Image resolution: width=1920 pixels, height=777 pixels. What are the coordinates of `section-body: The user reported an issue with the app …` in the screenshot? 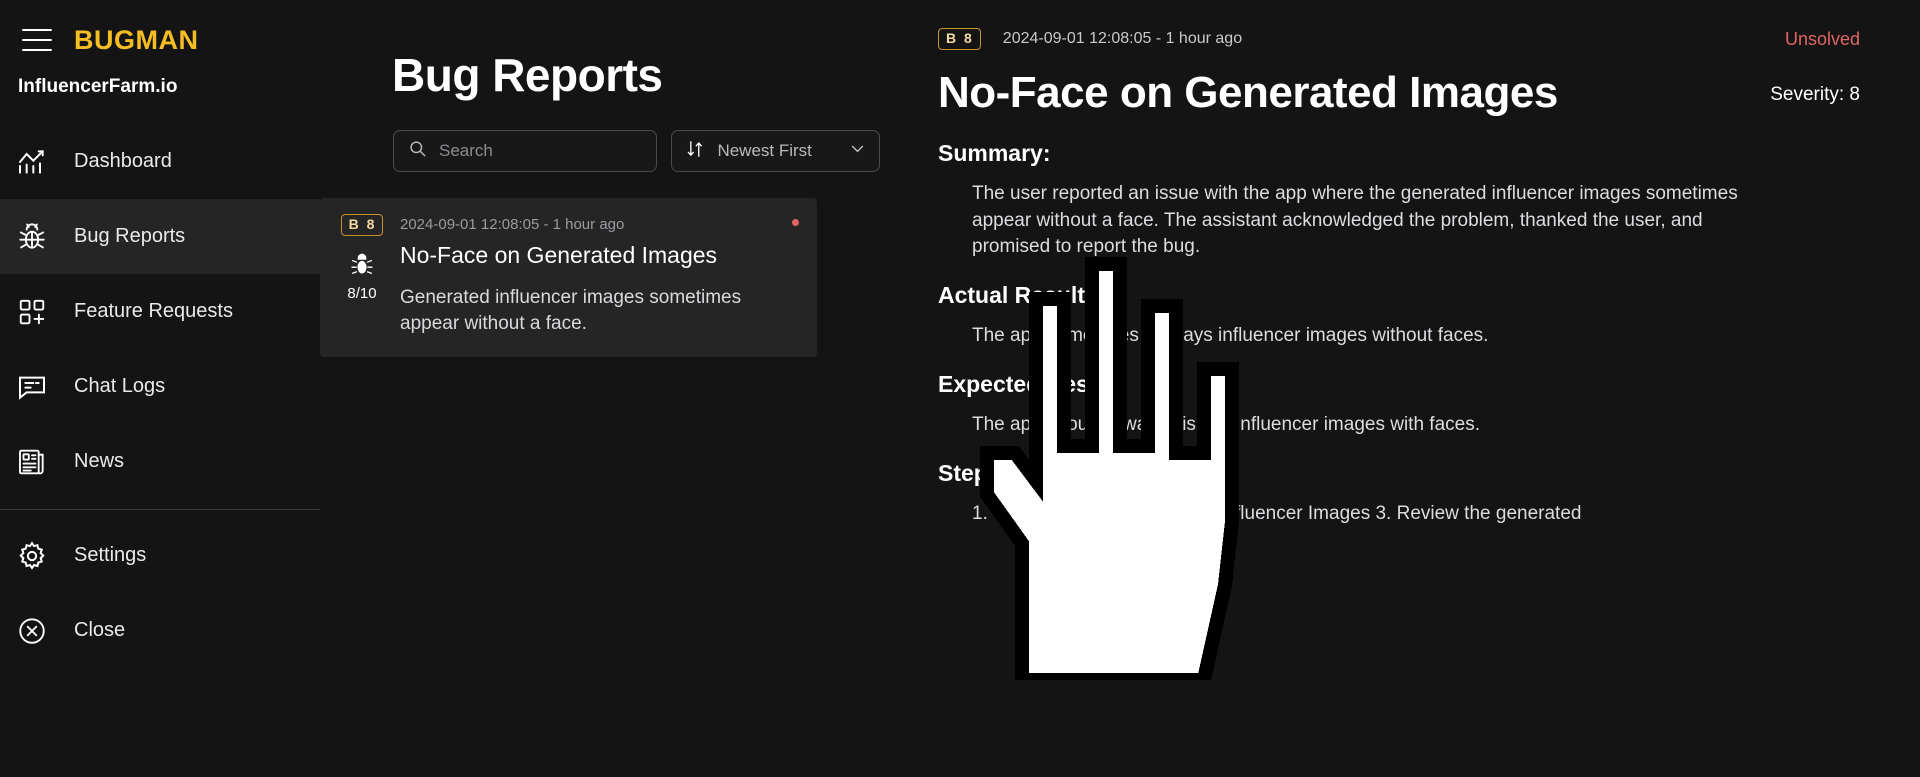 It's located at (1355, 220).